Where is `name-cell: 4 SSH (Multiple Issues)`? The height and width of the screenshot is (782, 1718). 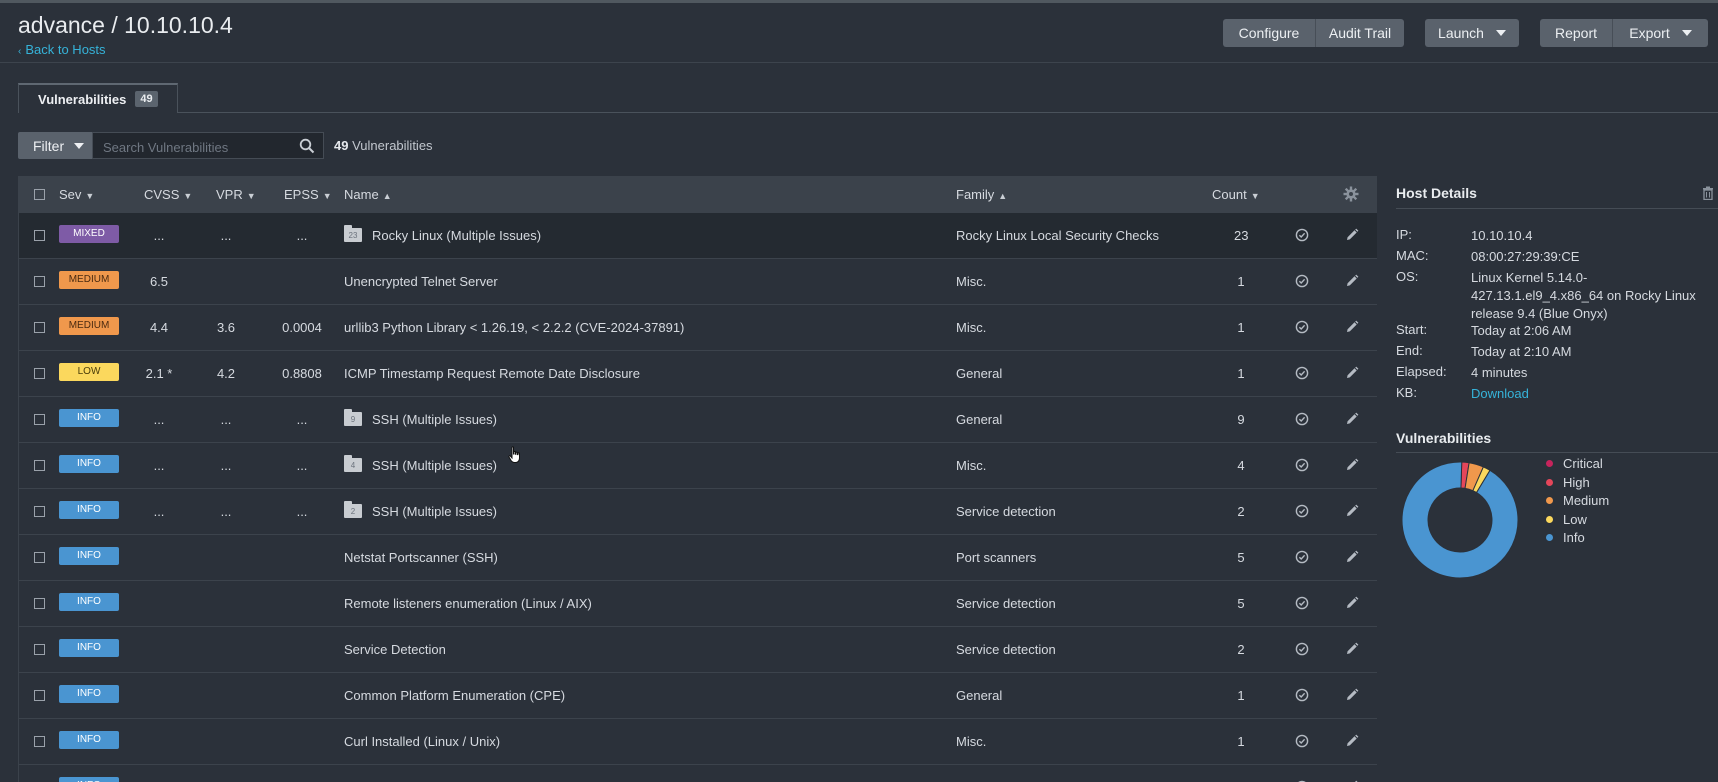
name-cell: 4 SSH (Multiple Issues) is located at coordinates (420, 464).